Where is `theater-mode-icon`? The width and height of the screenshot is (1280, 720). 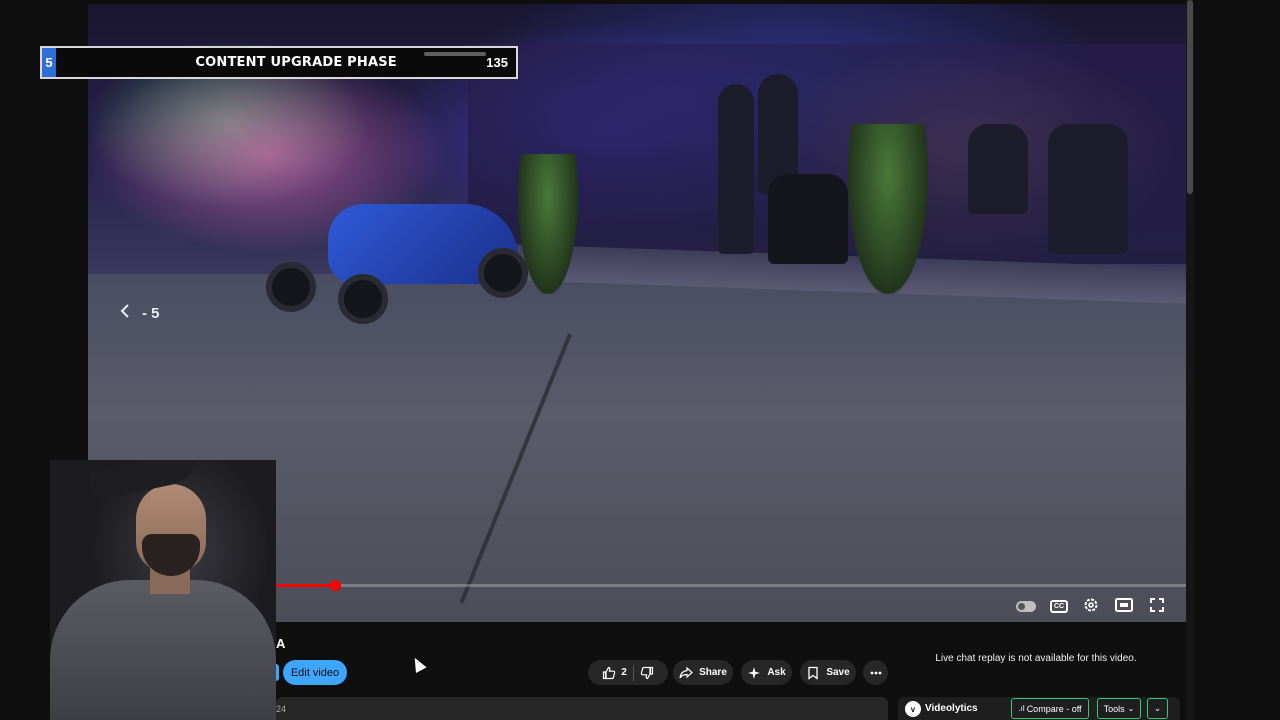
theater-mode-icon is located at coordinates (1124, 606).